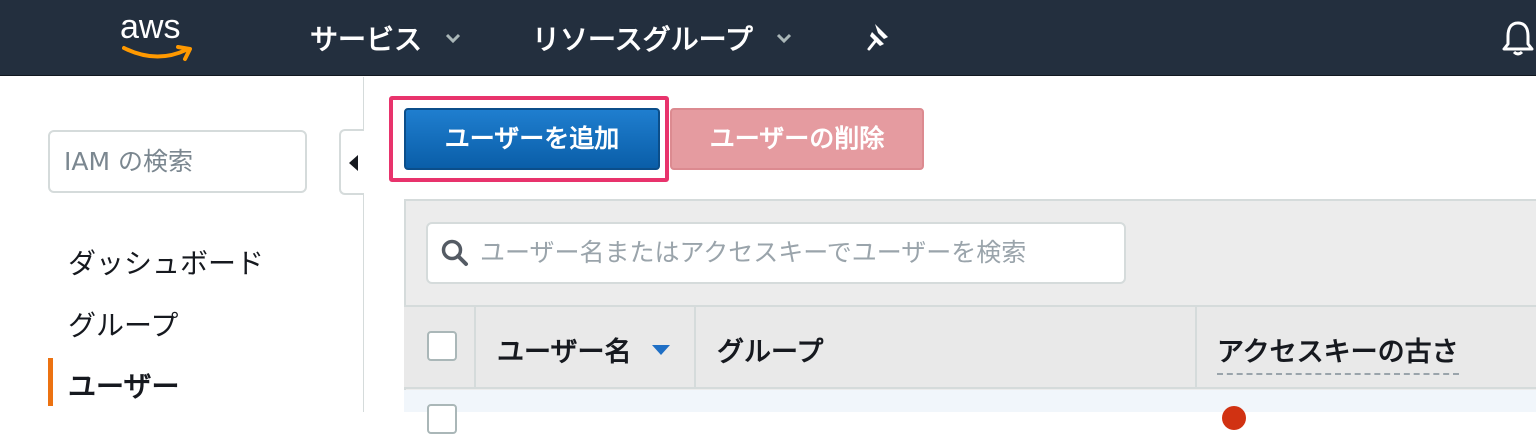  Describe the element at coordinates (366, 39) in the screenshot. I see `services-menu-label: サービス` at that location.